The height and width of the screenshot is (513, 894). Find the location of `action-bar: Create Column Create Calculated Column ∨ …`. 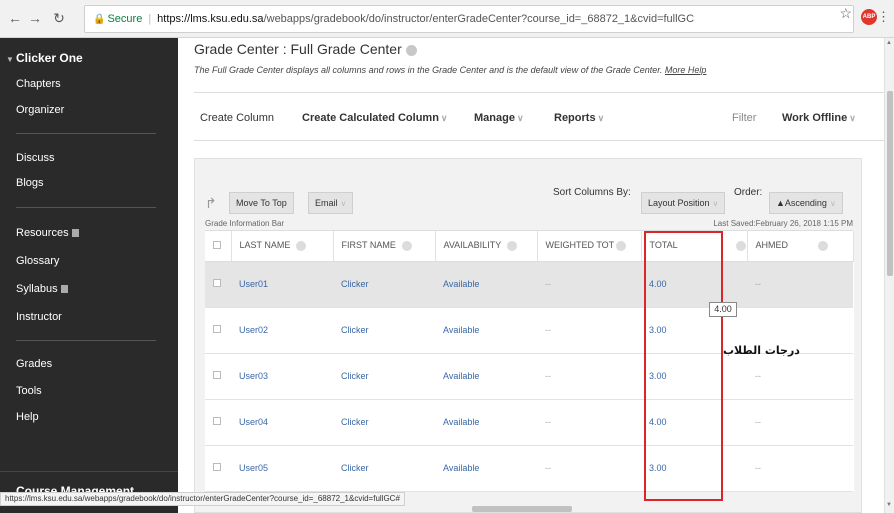

action-bar: Create Column Create Calculated Column ∨ … is located at coordinates (531, 119).